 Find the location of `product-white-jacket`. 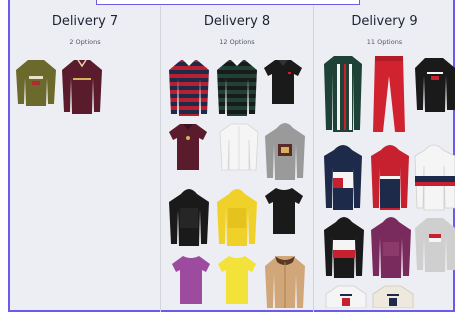

product-white-jacket is located at coordinates (434, 177).